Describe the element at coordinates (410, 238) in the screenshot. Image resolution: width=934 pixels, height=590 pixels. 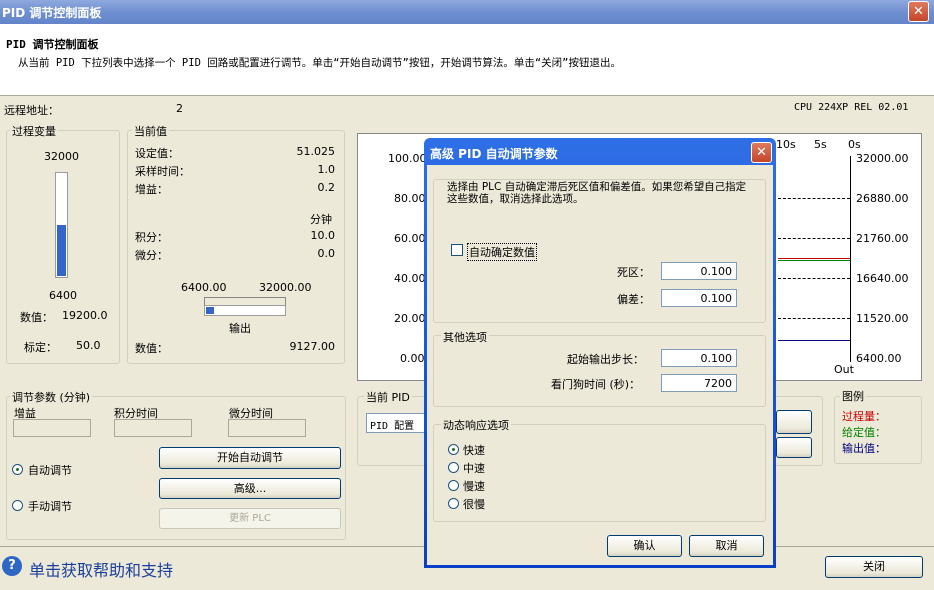
I see `chart-left-tick: 60.00` at that location.